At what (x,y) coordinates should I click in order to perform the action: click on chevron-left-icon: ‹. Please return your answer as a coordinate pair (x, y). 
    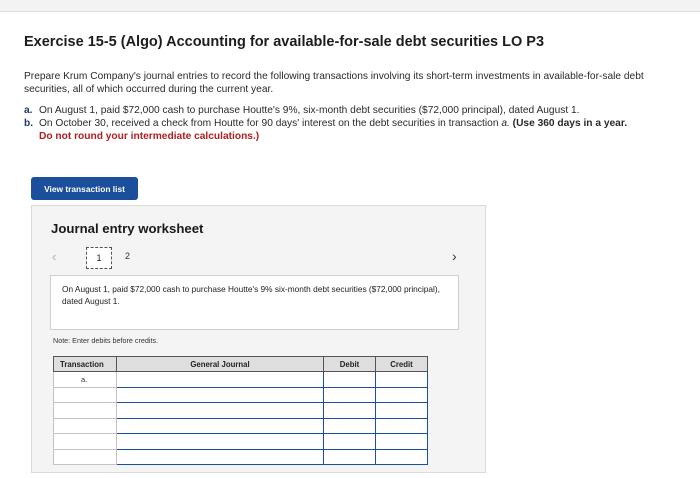
    Looking at the image, I should click on (54, 256).